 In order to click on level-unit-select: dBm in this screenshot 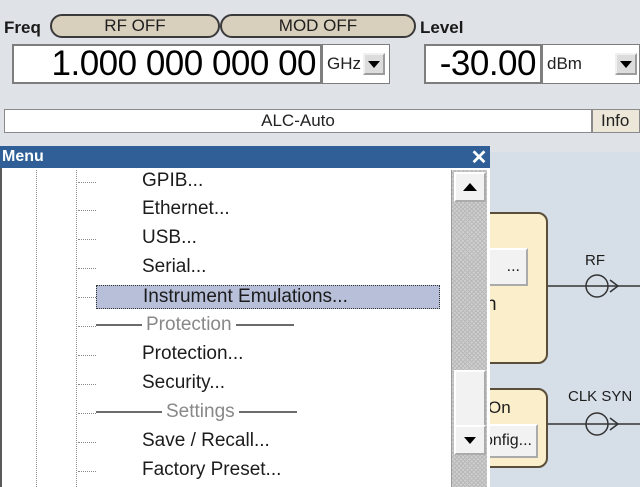, I will do `click(591, 64)`.